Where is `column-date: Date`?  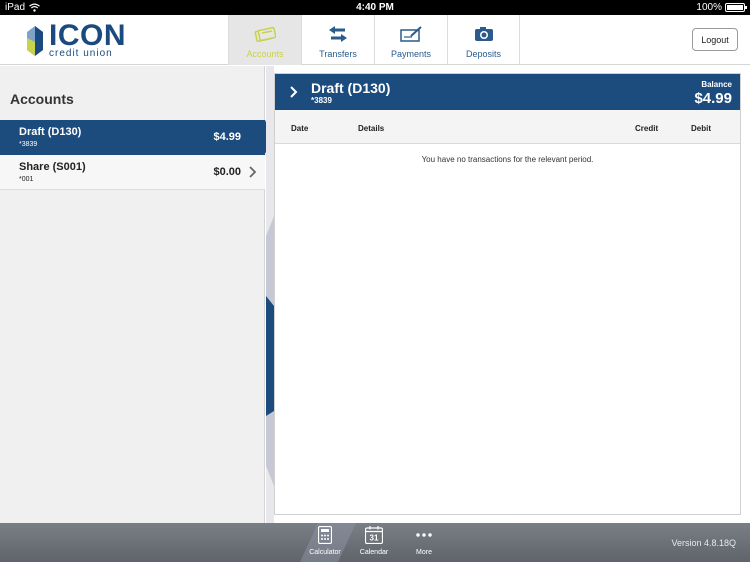 column-date: Date is located at coordinates (299, 128).